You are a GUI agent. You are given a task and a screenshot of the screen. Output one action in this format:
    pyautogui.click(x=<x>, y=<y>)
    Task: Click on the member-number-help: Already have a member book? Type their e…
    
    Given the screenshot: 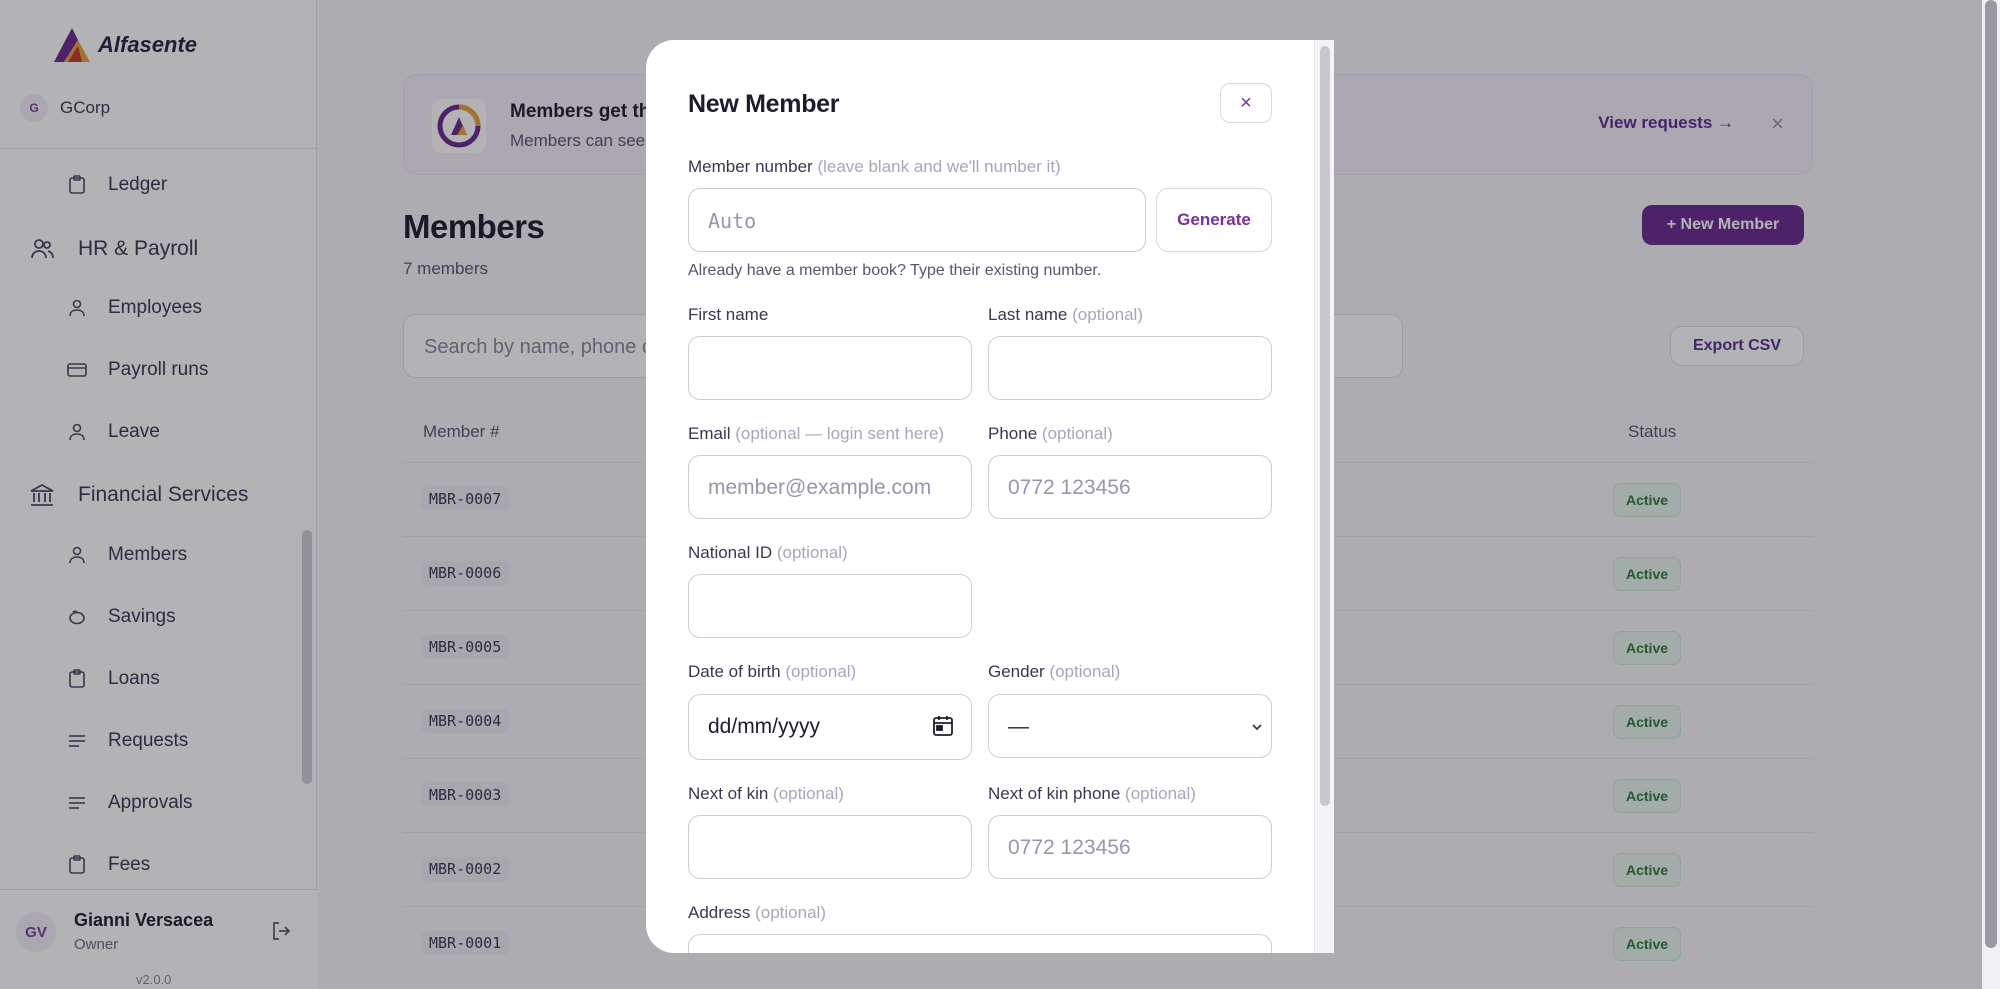 What is the action you would take?
    pyautogui.click(x=895, y=270)
    